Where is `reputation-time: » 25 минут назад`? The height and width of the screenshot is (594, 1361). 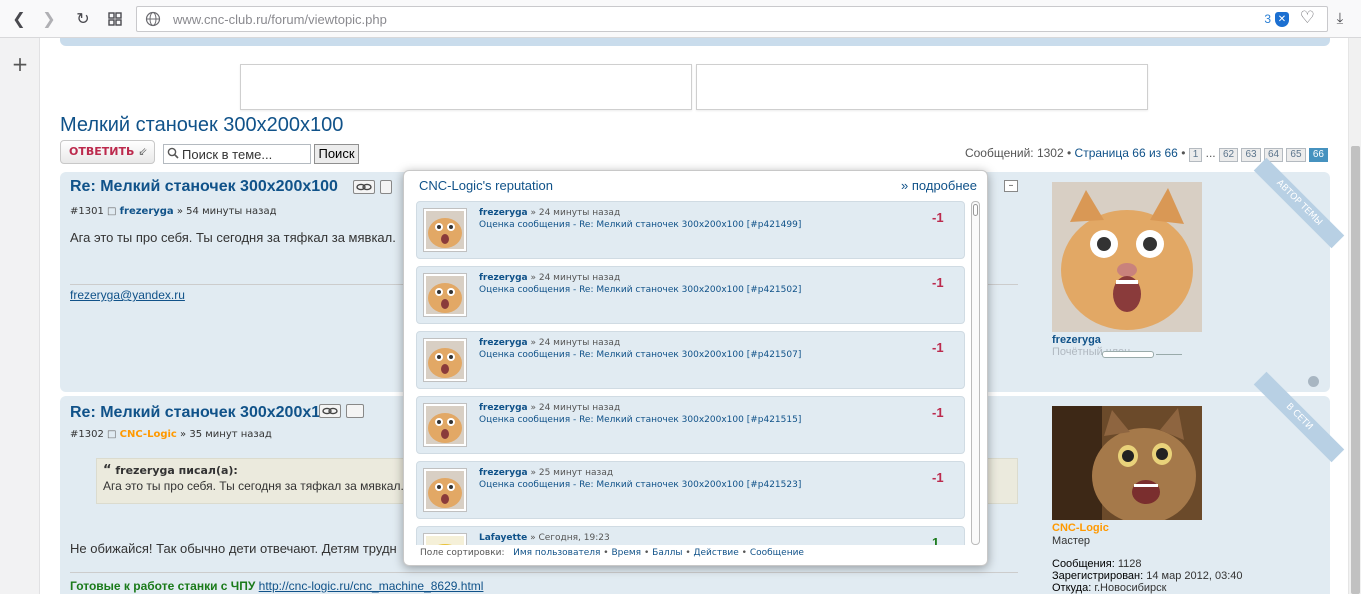
reputation-time: » 25 минут назад is located at coordinates (572, 473).